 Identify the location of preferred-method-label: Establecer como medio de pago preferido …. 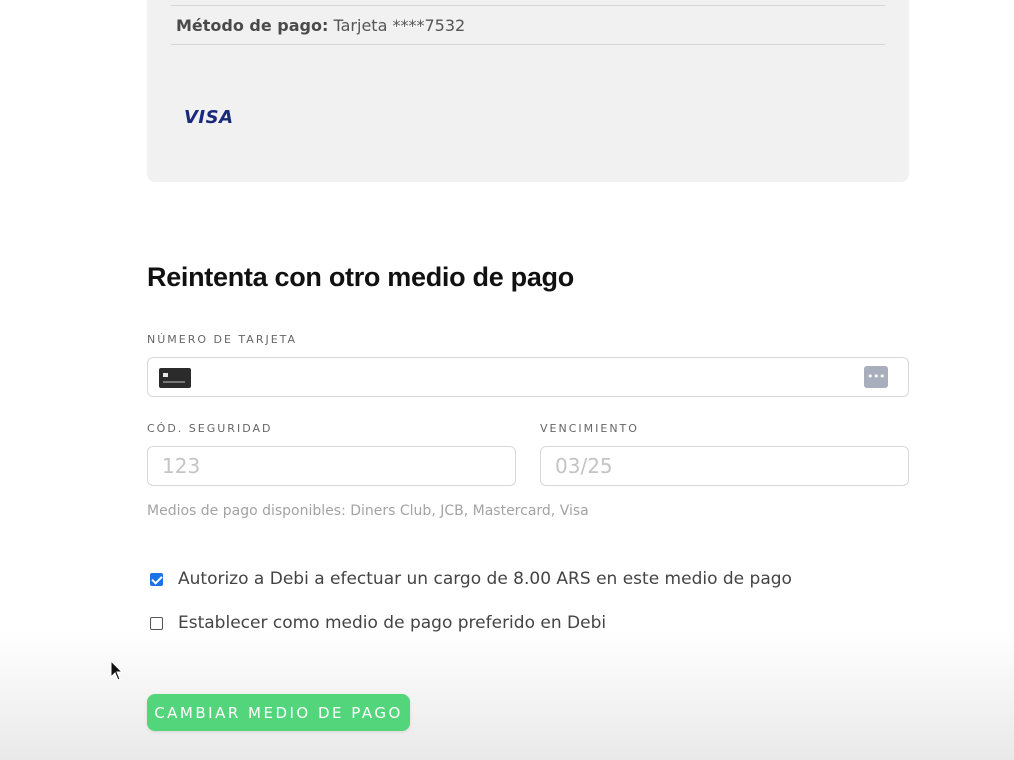
(392, 623).